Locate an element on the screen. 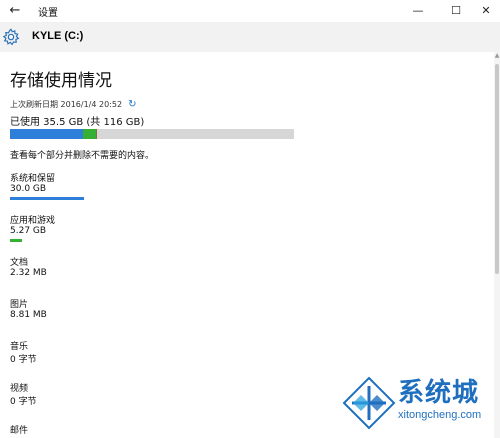 This screenshot has width=500, height=438. category-size: 30.0 GB is located at coordinates (28, 189).